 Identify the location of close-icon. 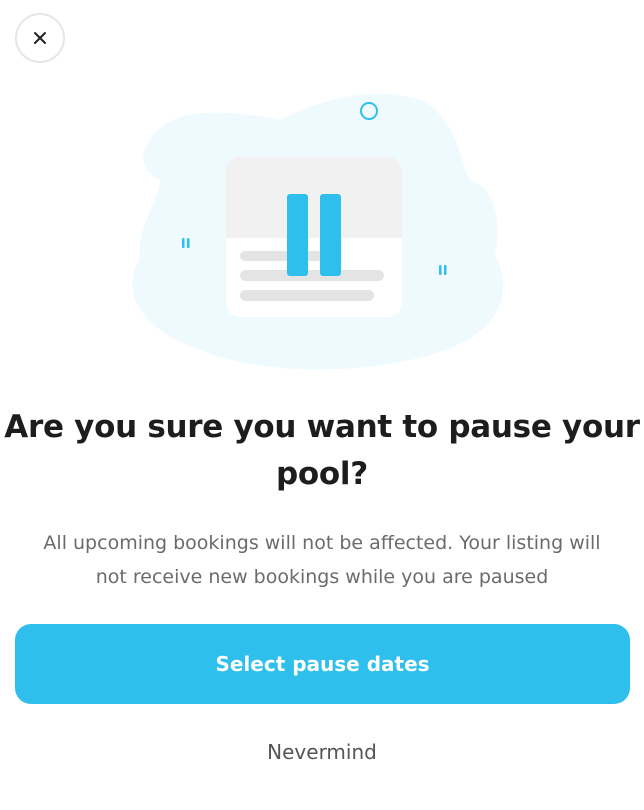
(40, 38).